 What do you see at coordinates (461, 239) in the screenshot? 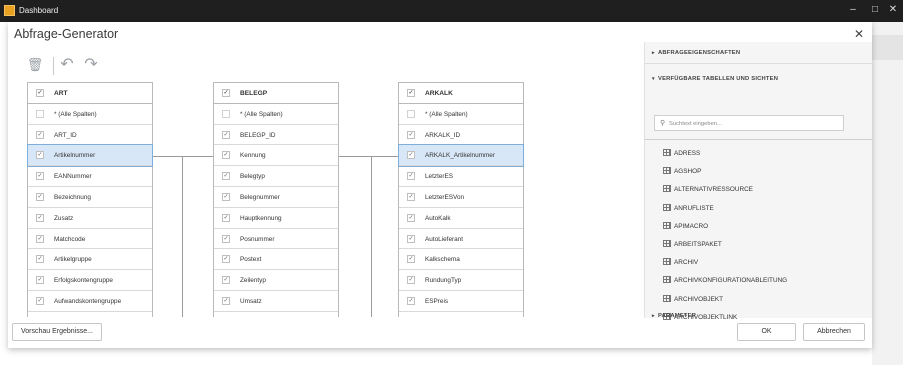
I see `column-row: ✓ AutoLieferant` at bounding box center [461, 239].